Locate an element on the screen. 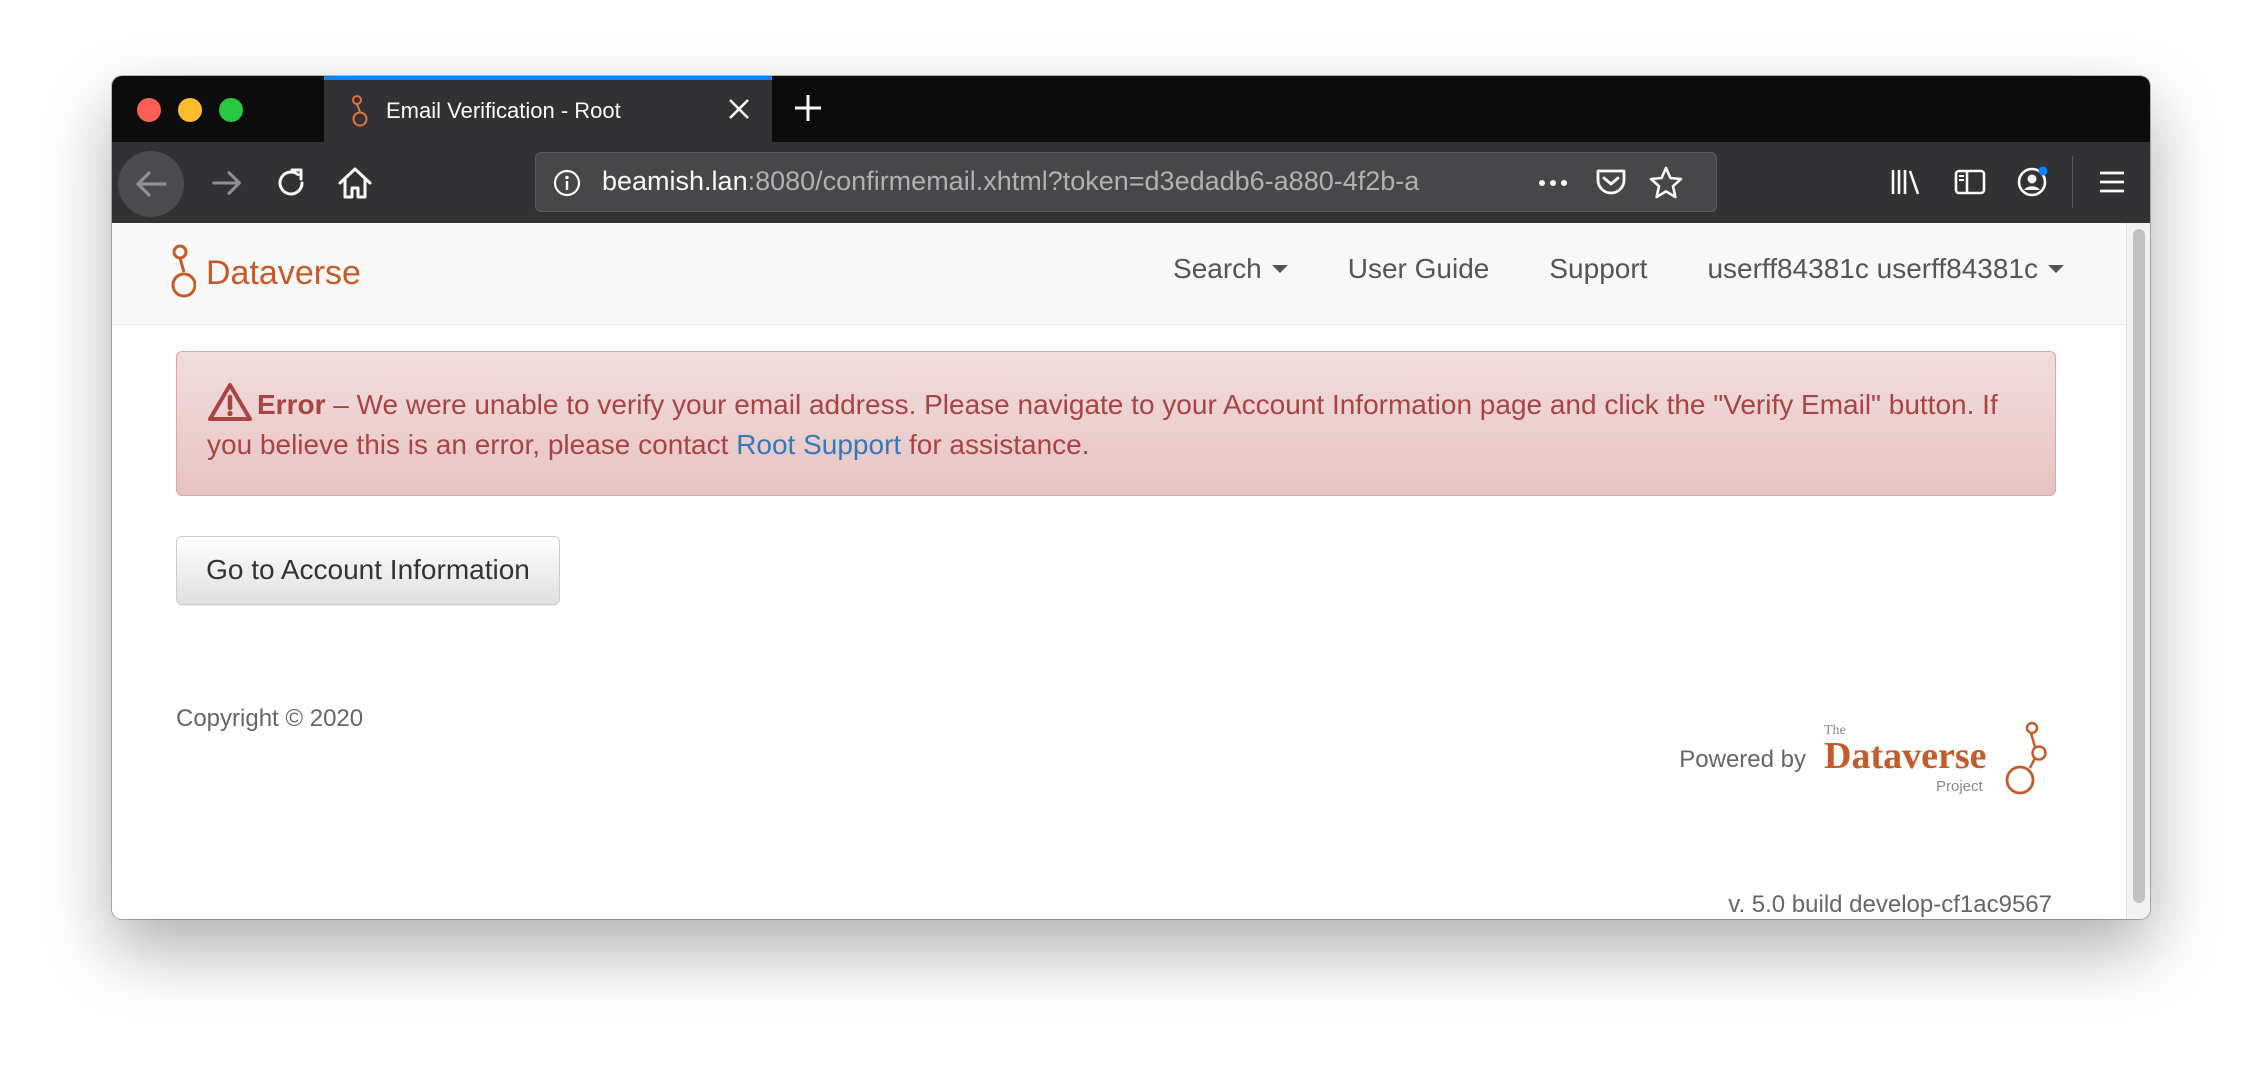 The image size is (2262, 1068). powered-by: Powered by The Dataverse Project is located at coordinates (1865, 760).